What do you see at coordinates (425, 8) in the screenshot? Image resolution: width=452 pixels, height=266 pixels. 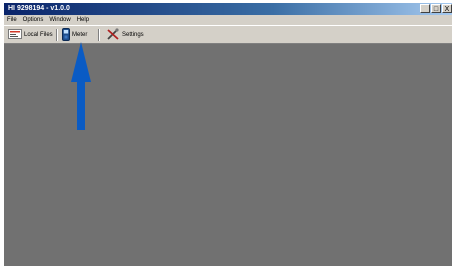 I see `minimize-button: _` at bounding box center [425, 8].